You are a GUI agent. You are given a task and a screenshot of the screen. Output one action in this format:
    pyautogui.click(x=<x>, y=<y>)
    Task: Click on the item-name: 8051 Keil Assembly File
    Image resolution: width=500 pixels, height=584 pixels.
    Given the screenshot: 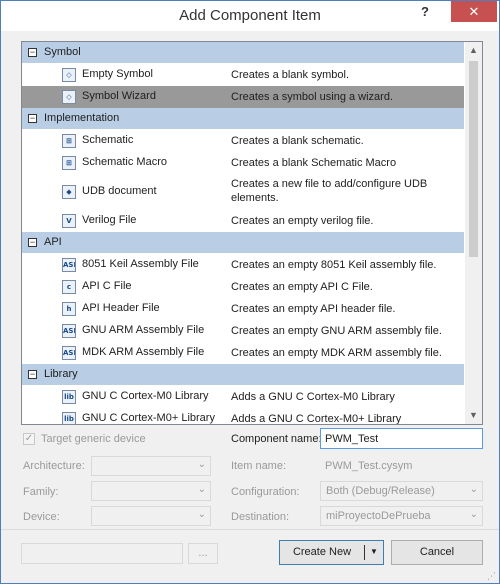 What is the action you would take?
    pyautogui.click(x=140, y=264)
    